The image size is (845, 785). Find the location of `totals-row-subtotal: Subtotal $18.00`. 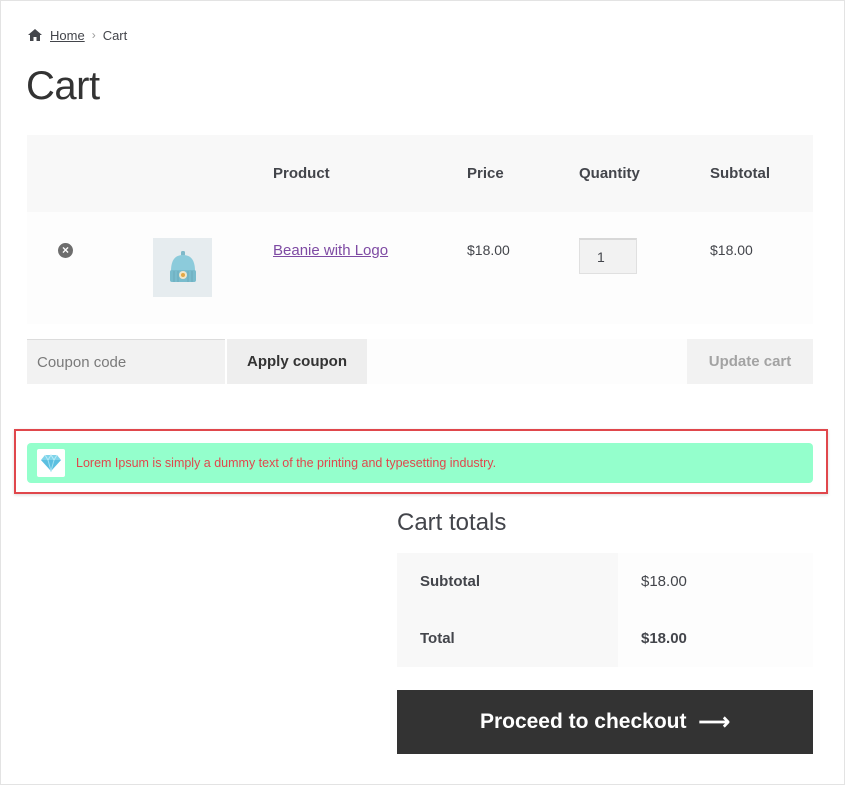

totals-row-subtotal: Subtotal $18.00 is located at coordinates (605, 581).